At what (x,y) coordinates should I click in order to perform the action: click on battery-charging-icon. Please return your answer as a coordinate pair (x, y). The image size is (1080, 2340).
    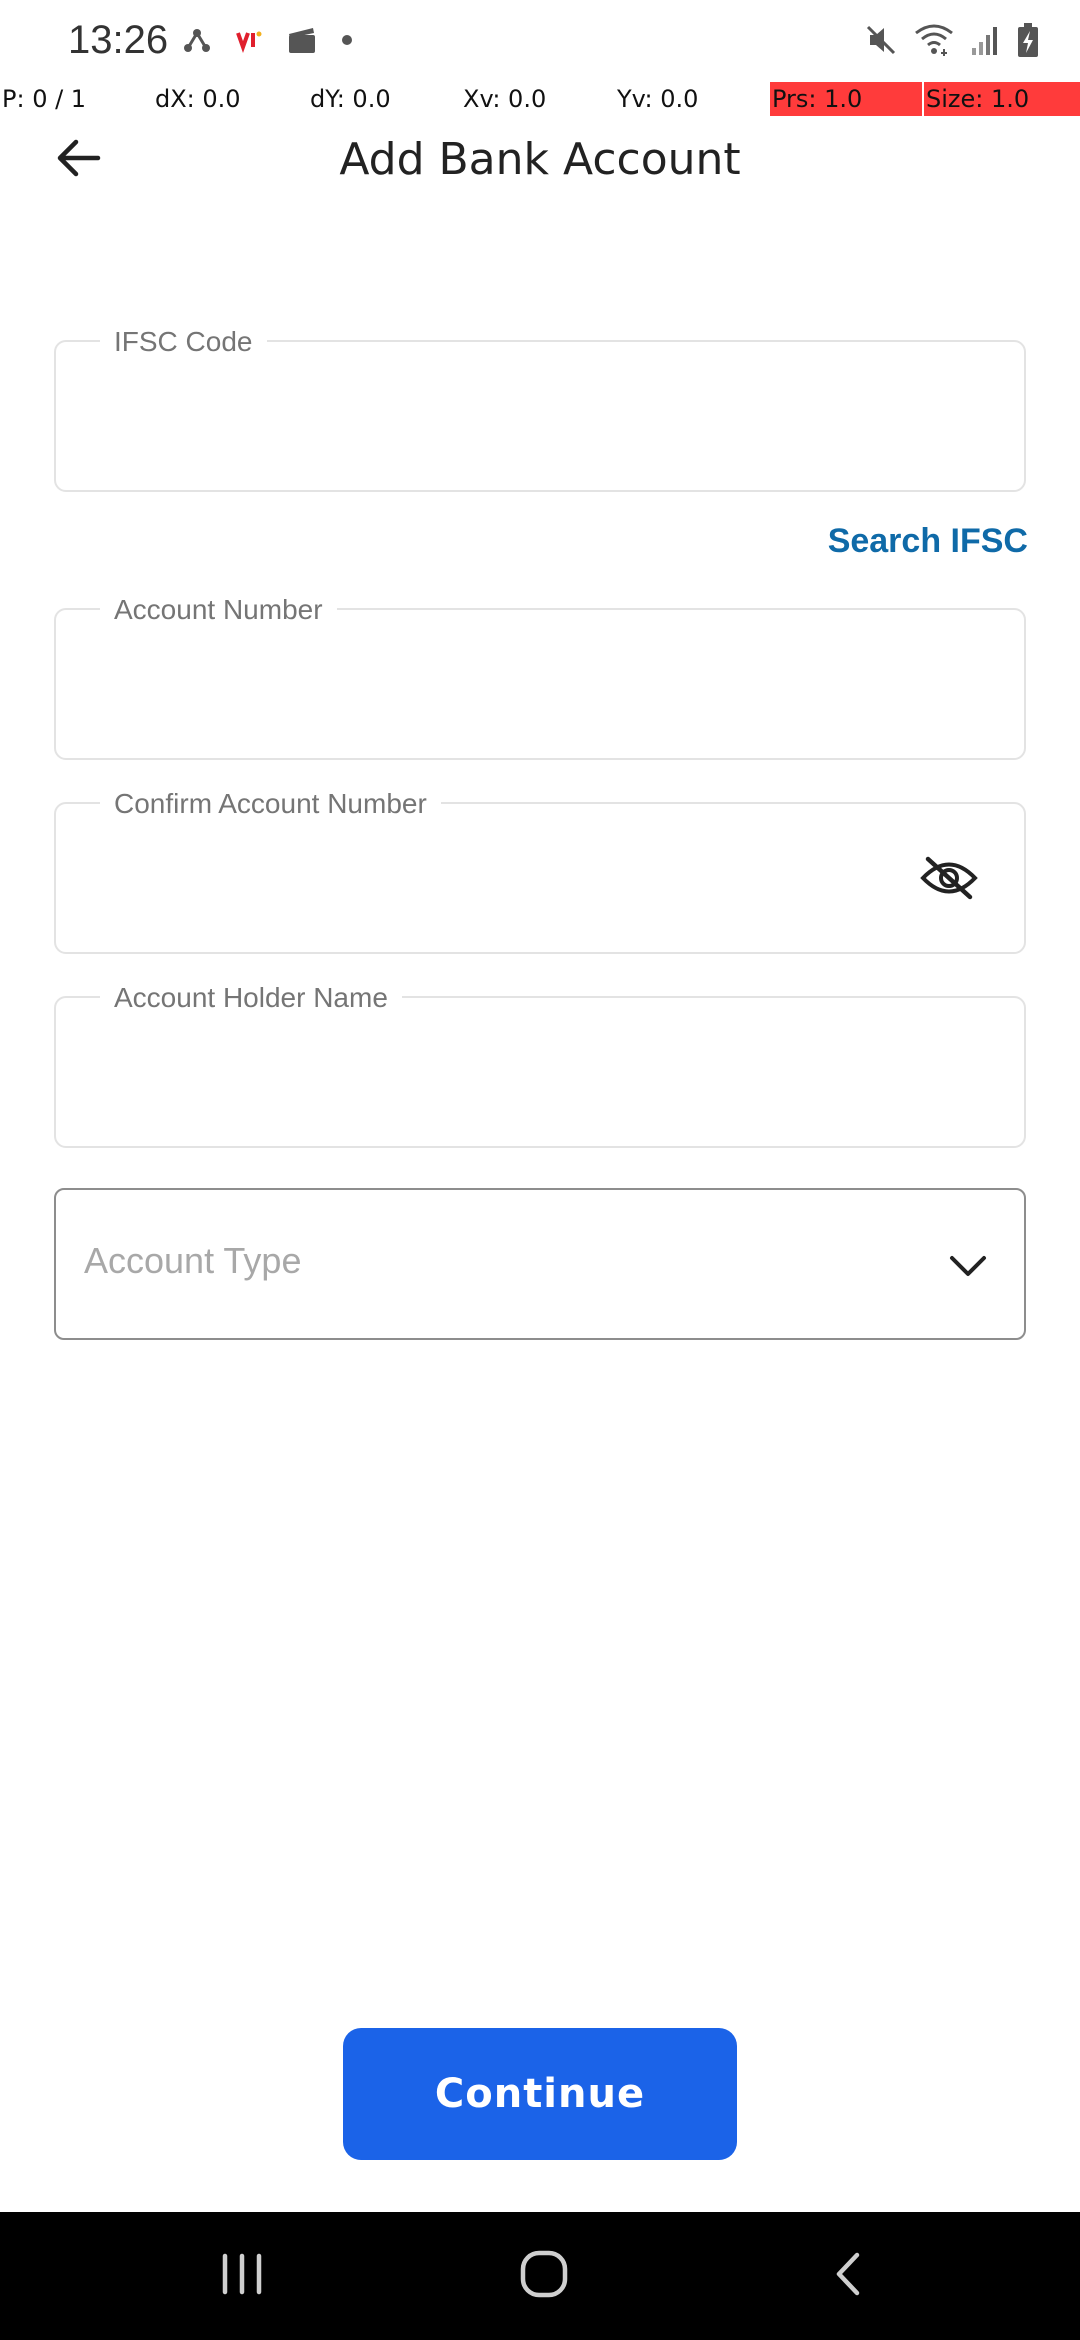
    Looking at the image, I should click on (1028, 42).